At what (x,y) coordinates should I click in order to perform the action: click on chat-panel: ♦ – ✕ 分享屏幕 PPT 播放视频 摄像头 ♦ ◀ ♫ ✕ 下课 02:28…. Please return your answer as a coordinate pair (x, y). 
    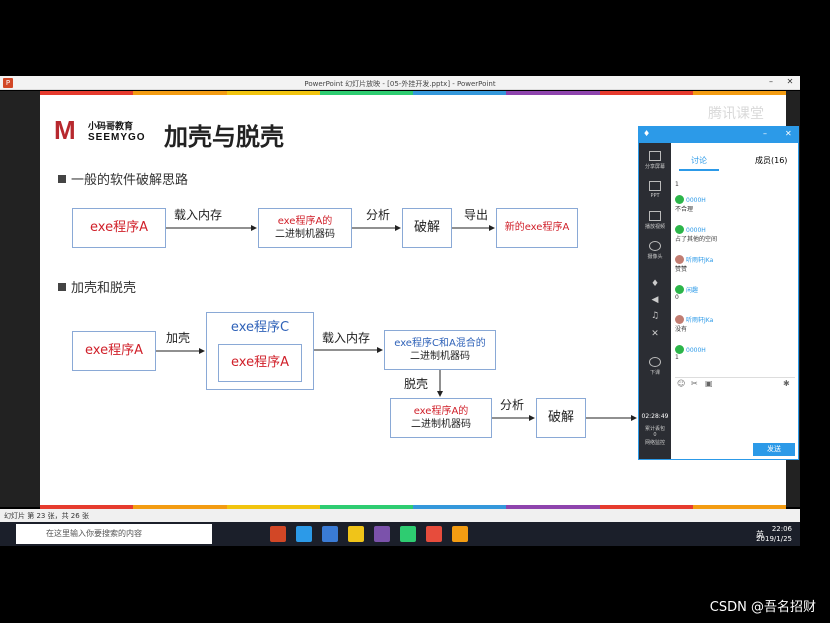
    Looking at the image, I should click on (718, 293).